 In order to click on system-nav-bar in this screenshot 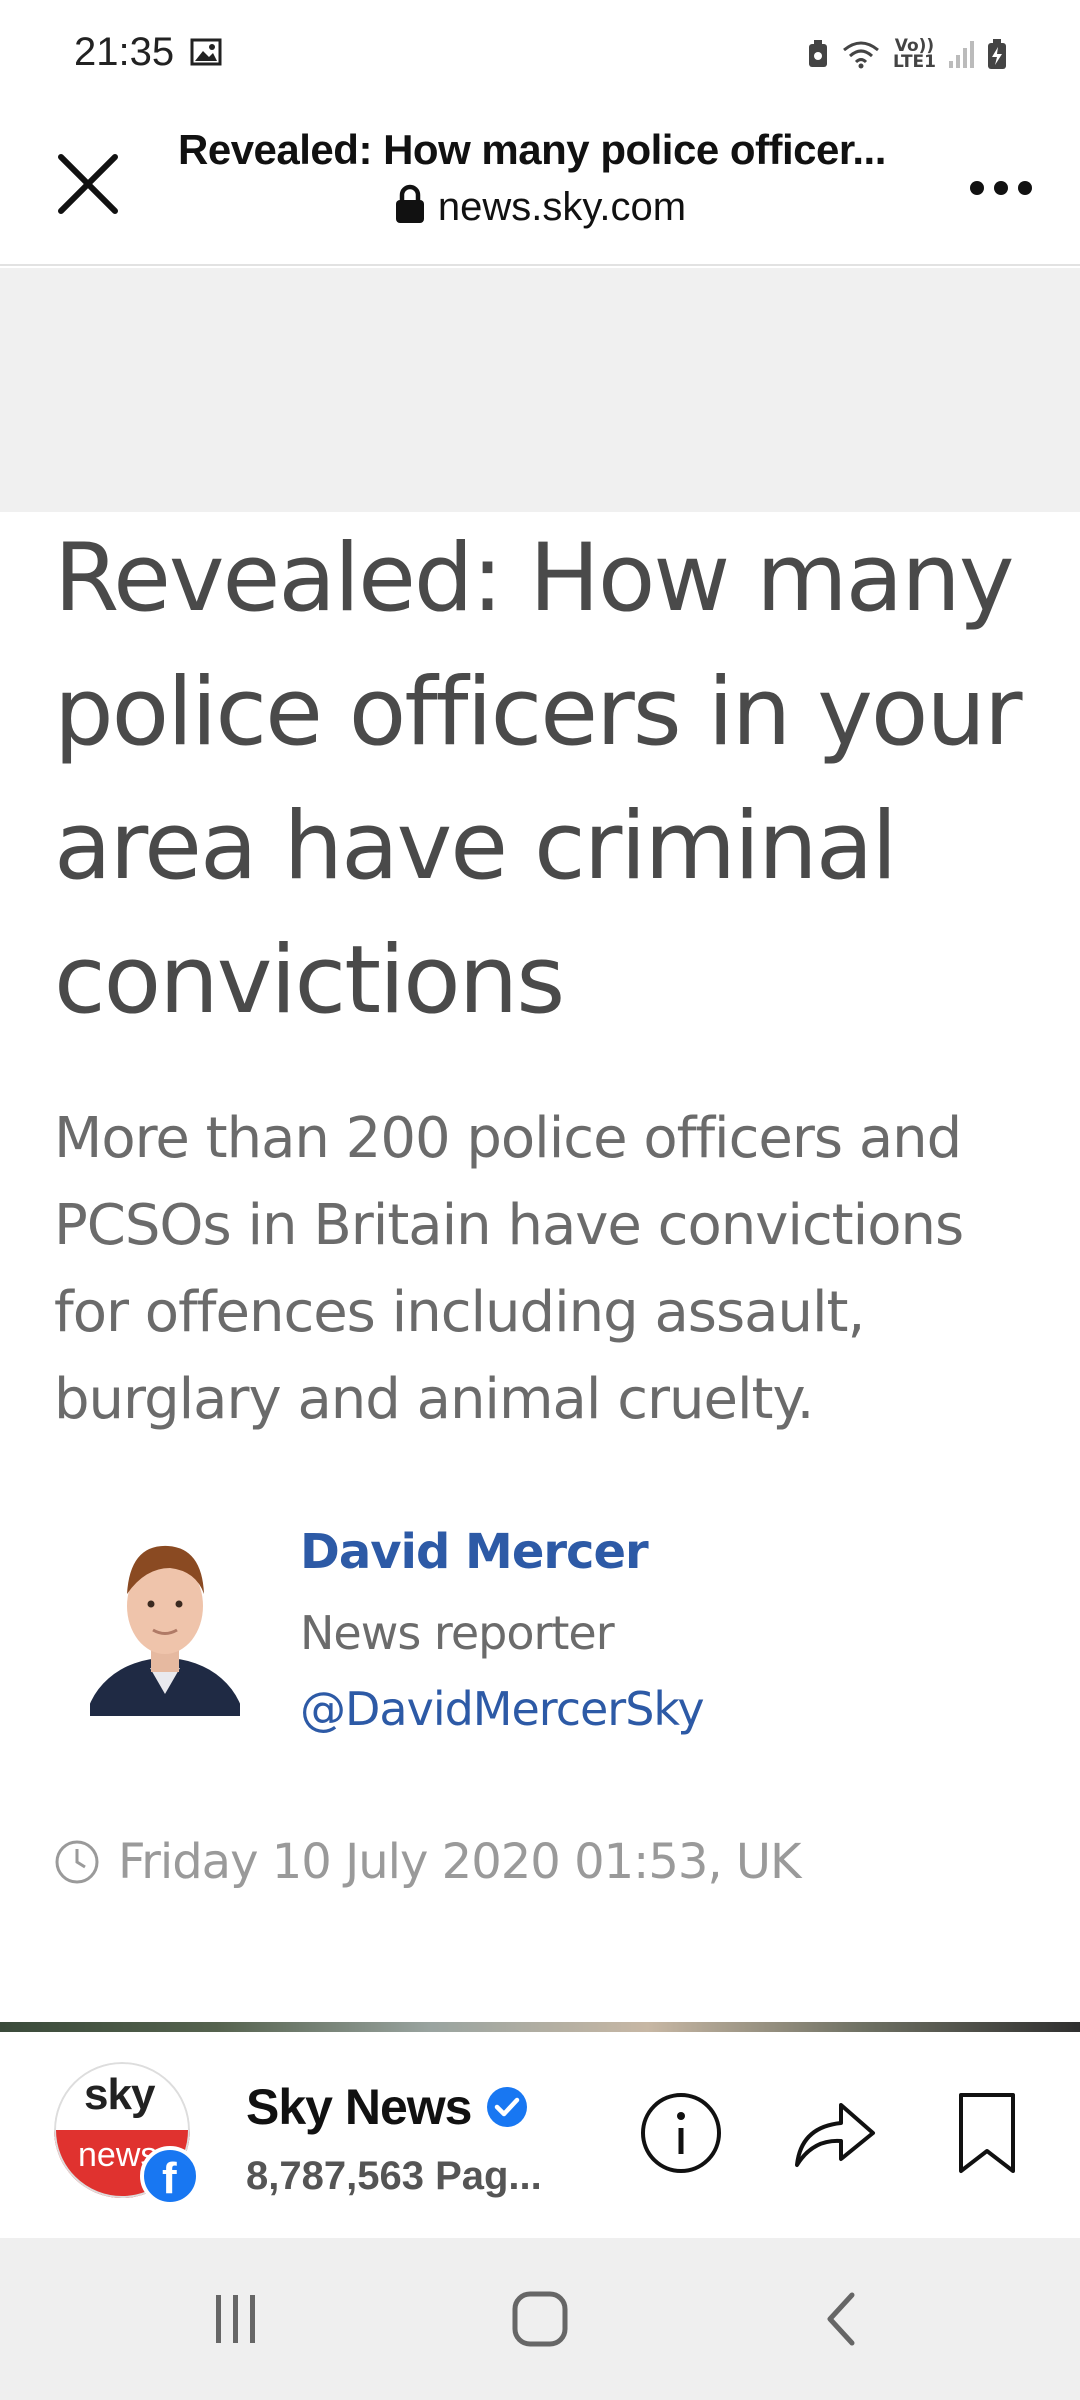, I will do `click(540, 2319)`.